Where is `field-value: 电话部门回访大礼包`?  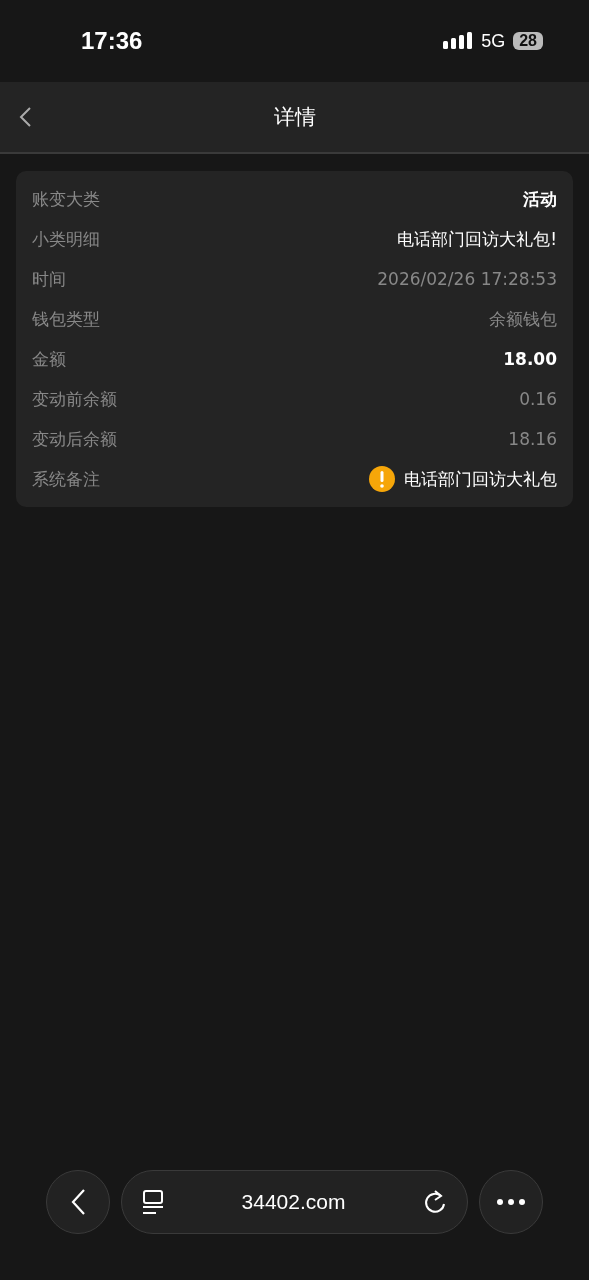 field-value: 电话部门回访大礼包 is located at coordinates (480, 479).